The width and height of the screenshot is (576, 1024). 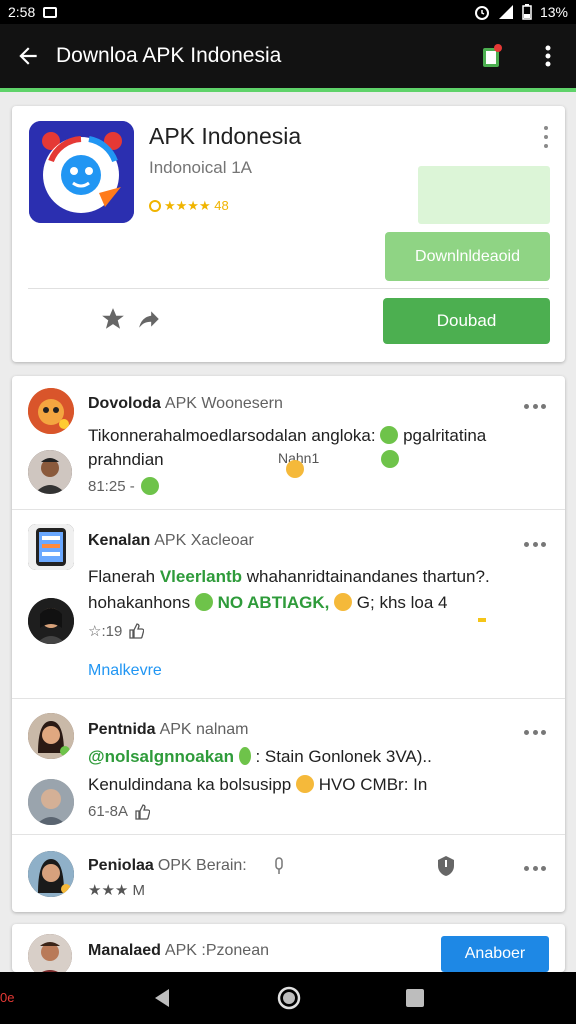 I want to click on see-more-link: Mnalkevre, so click(x=125, y=671).